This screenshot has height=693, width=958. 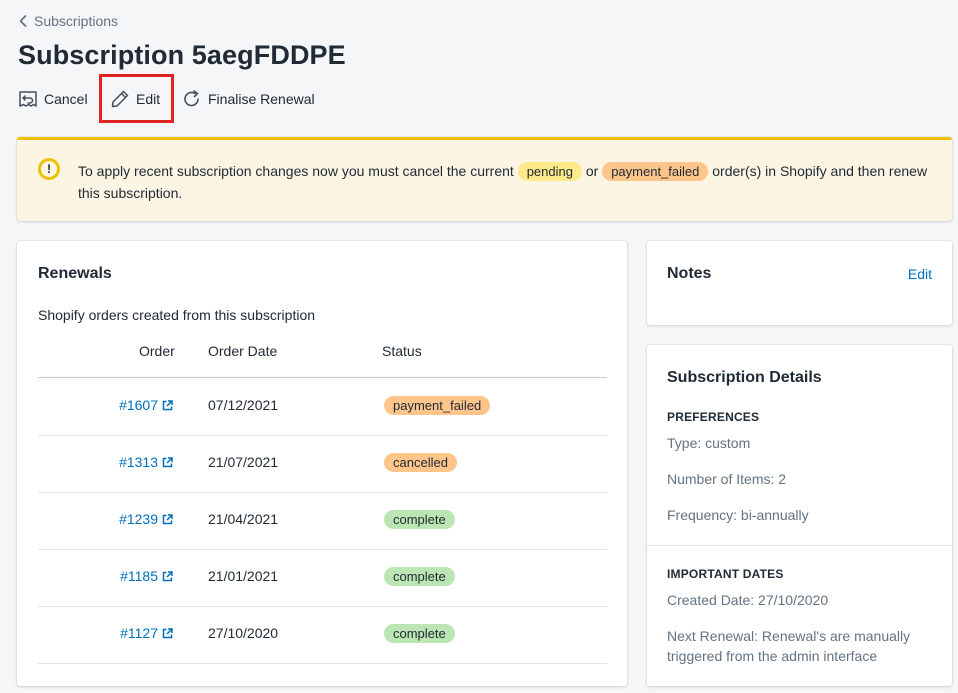 What do you see at coordinates (191, 98) in the screenshot?
I see `refresh-icon` at bounding box center [191, 98].